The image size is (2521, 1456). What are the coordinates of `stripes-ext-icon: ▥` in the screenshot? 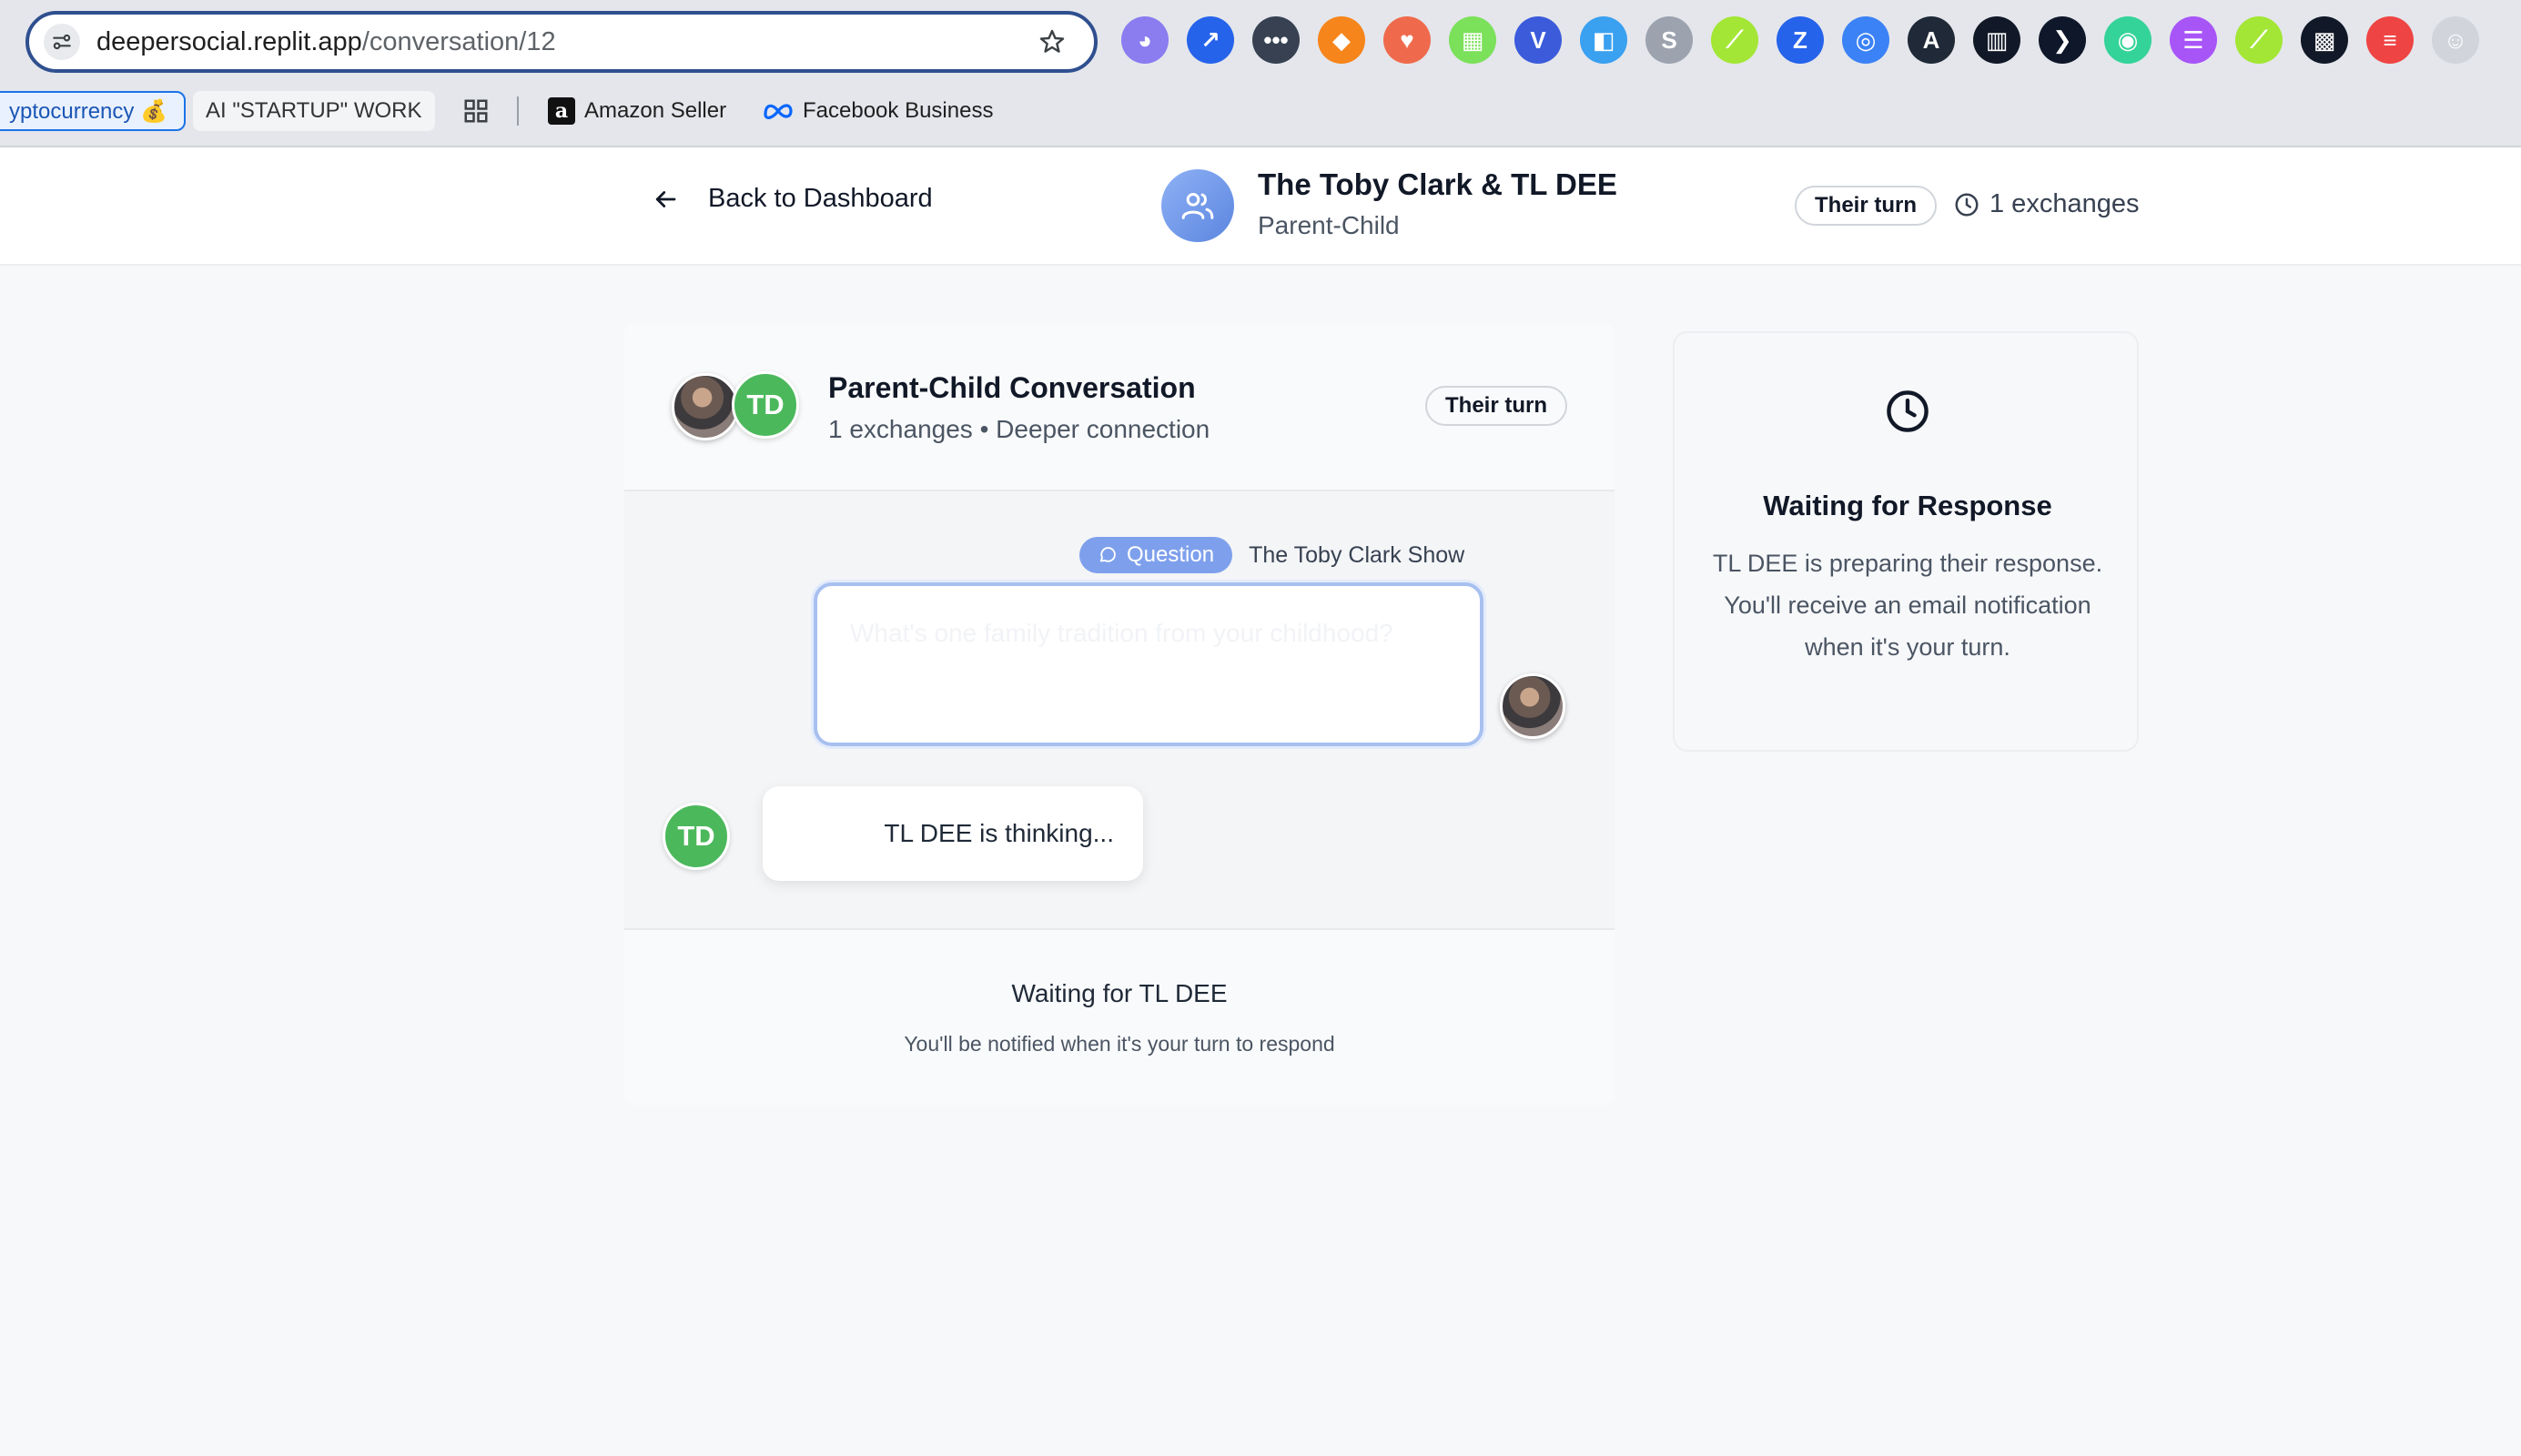 It's located at (1996, 40).